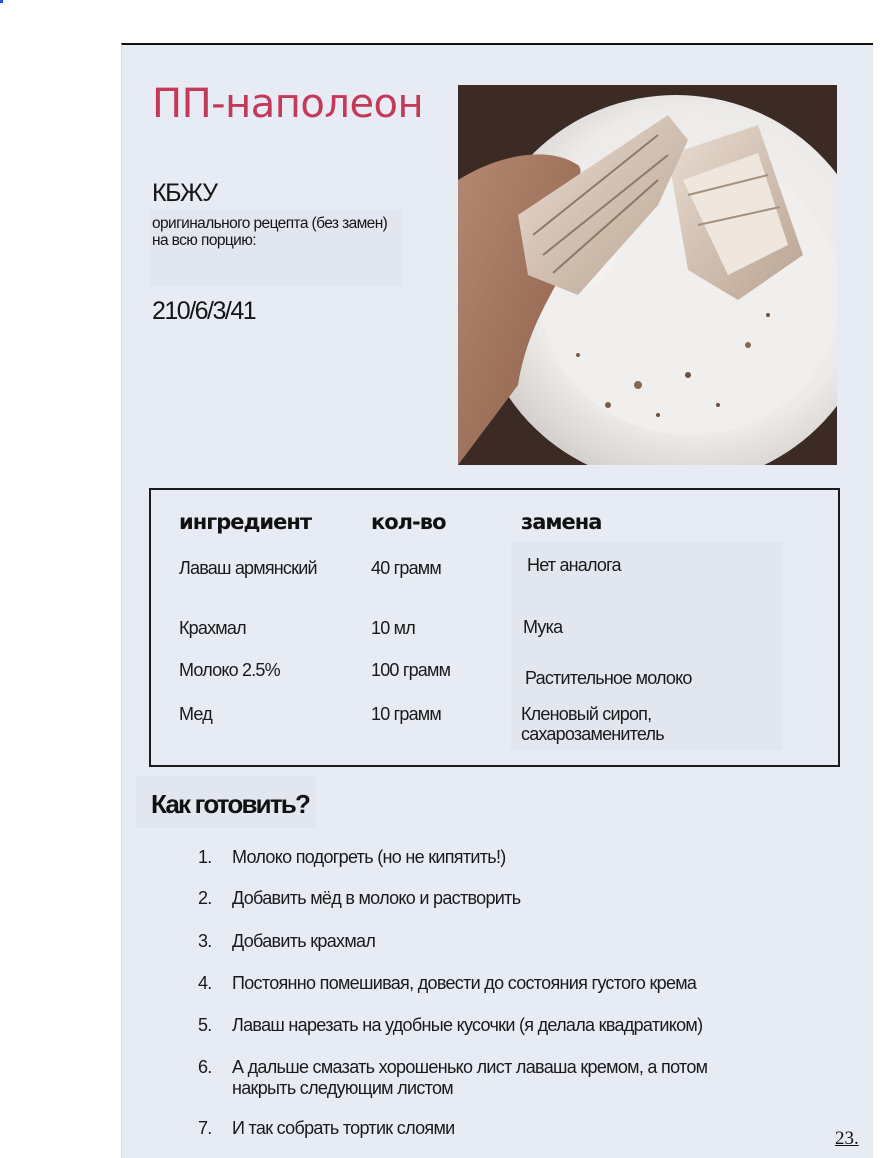 Image resolution: width=884 pixels, height=1158 pixels. Describe the element at coordinates (878, 600) in the screenshot. I see `page-right-margin` at that location.